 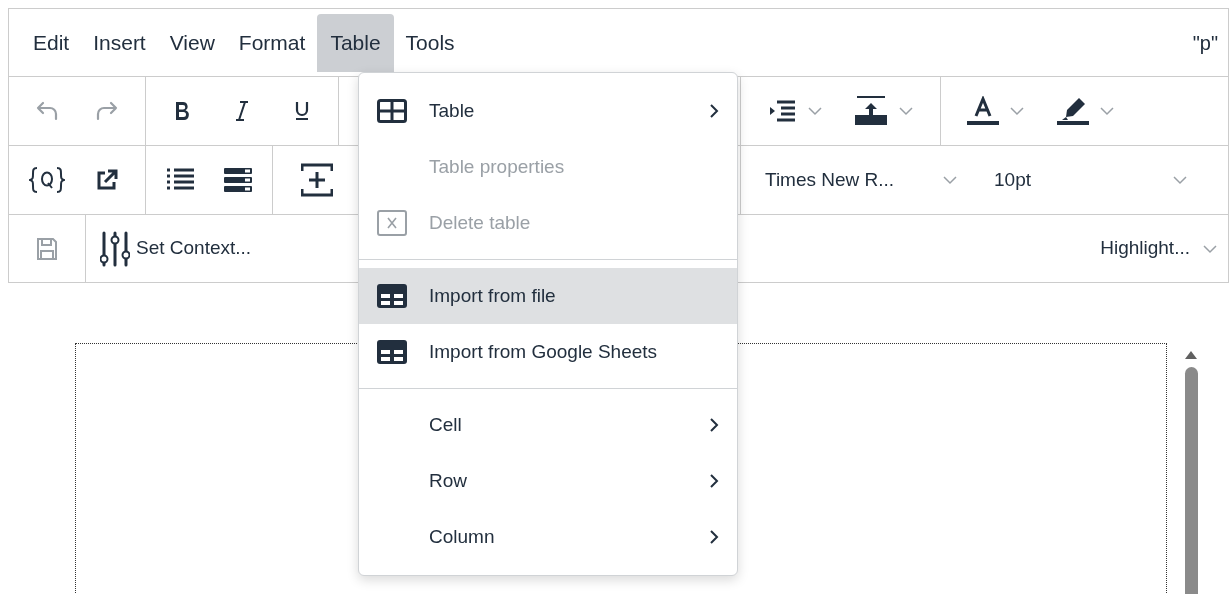 What do you see at coordinates (242, 111) in the screenshot?
I see `italic-icon` at bounding box center [242, 111].